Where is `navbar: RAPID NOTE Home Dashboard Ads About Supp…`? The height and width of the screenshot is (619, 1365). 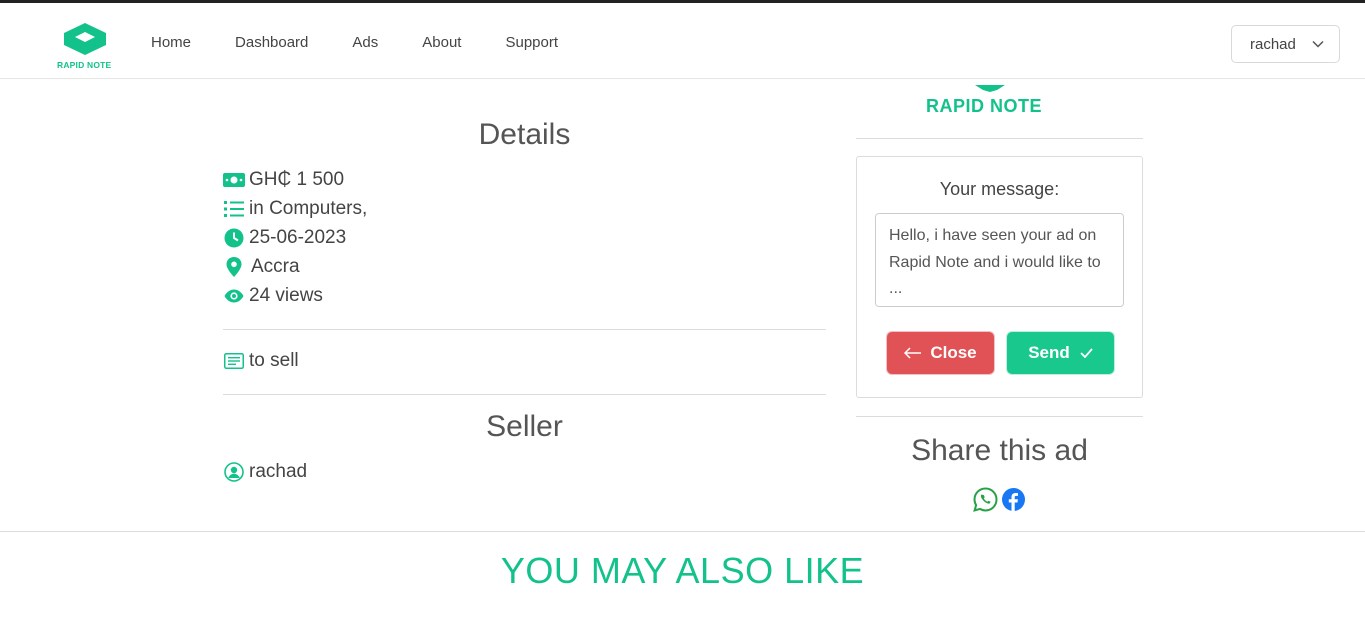 navbar: RAPID NOTE Home Dashboard Ads About Supp… is located at coordinates (682, 41).